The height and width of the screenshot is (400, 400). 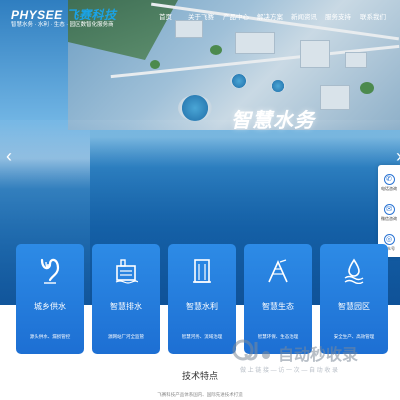 What do you see at coordinates (236, 16) in the screenshot?
I see `nav-products: 产品中心` at bounding box center [236, 16].